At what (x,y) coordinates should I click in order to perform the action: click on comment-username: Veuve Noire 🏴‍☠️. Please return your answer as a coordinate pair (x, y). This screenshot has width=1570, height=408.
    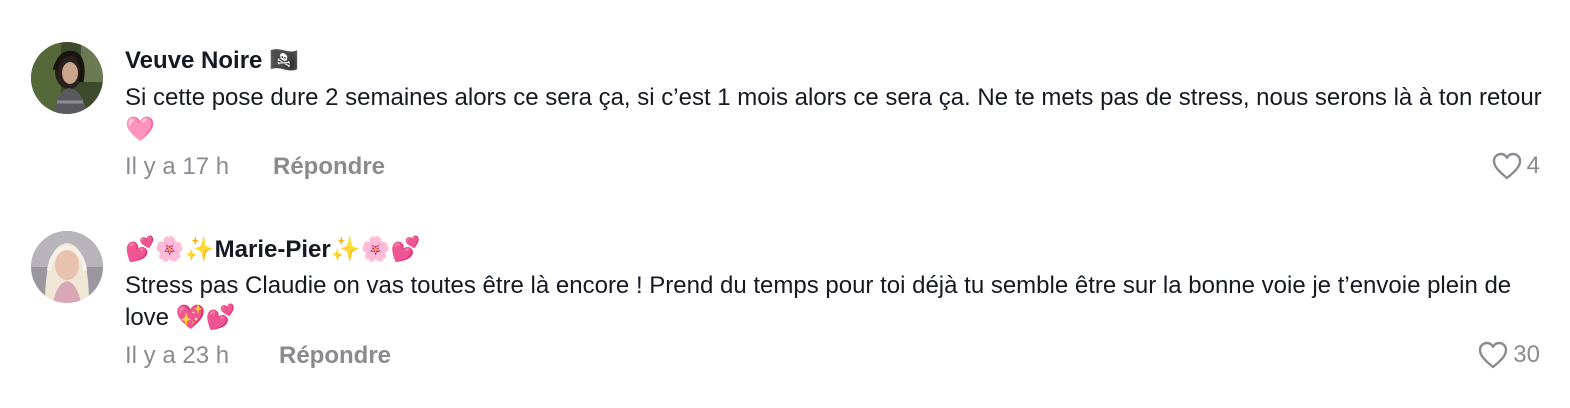
    Looking at the image, I should click on (212, 61).